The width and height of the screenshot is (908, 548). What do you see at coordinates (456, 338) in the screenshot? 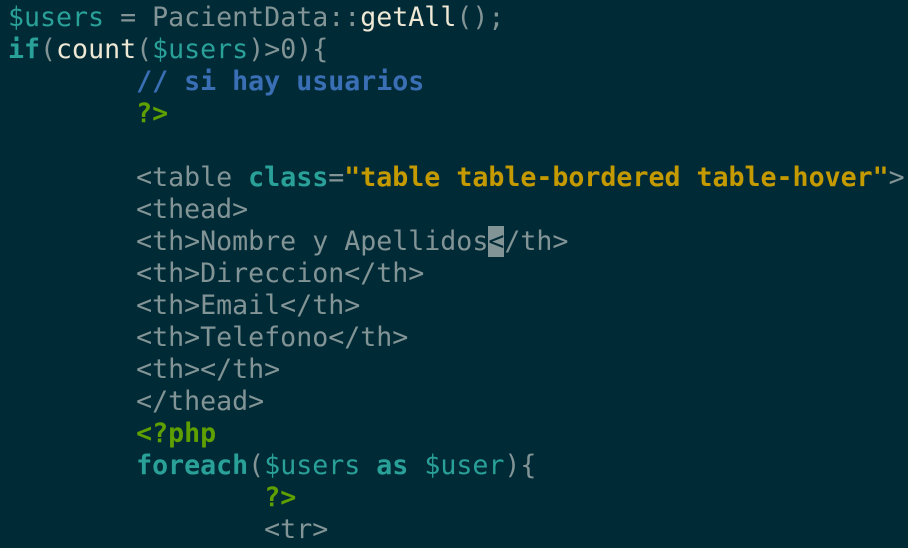
I see `code-line: <th>Telefono</th>` at bounding box center [456, 338].